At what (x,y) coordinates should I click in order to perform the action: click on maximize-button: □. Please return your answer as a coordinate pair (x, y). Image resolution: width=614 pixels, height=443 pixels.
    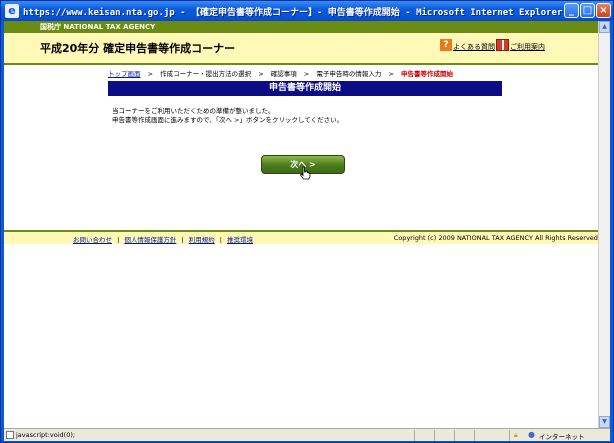
    Looking at the image, I should click on (587, 10).